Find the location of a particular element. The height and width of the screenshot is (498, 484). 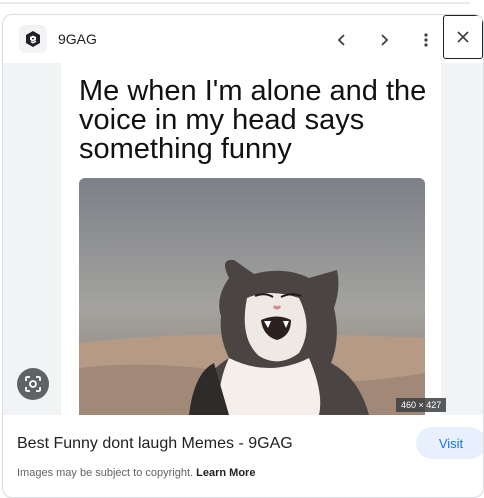

google-lens-icon is located at coordinates (33, 384).